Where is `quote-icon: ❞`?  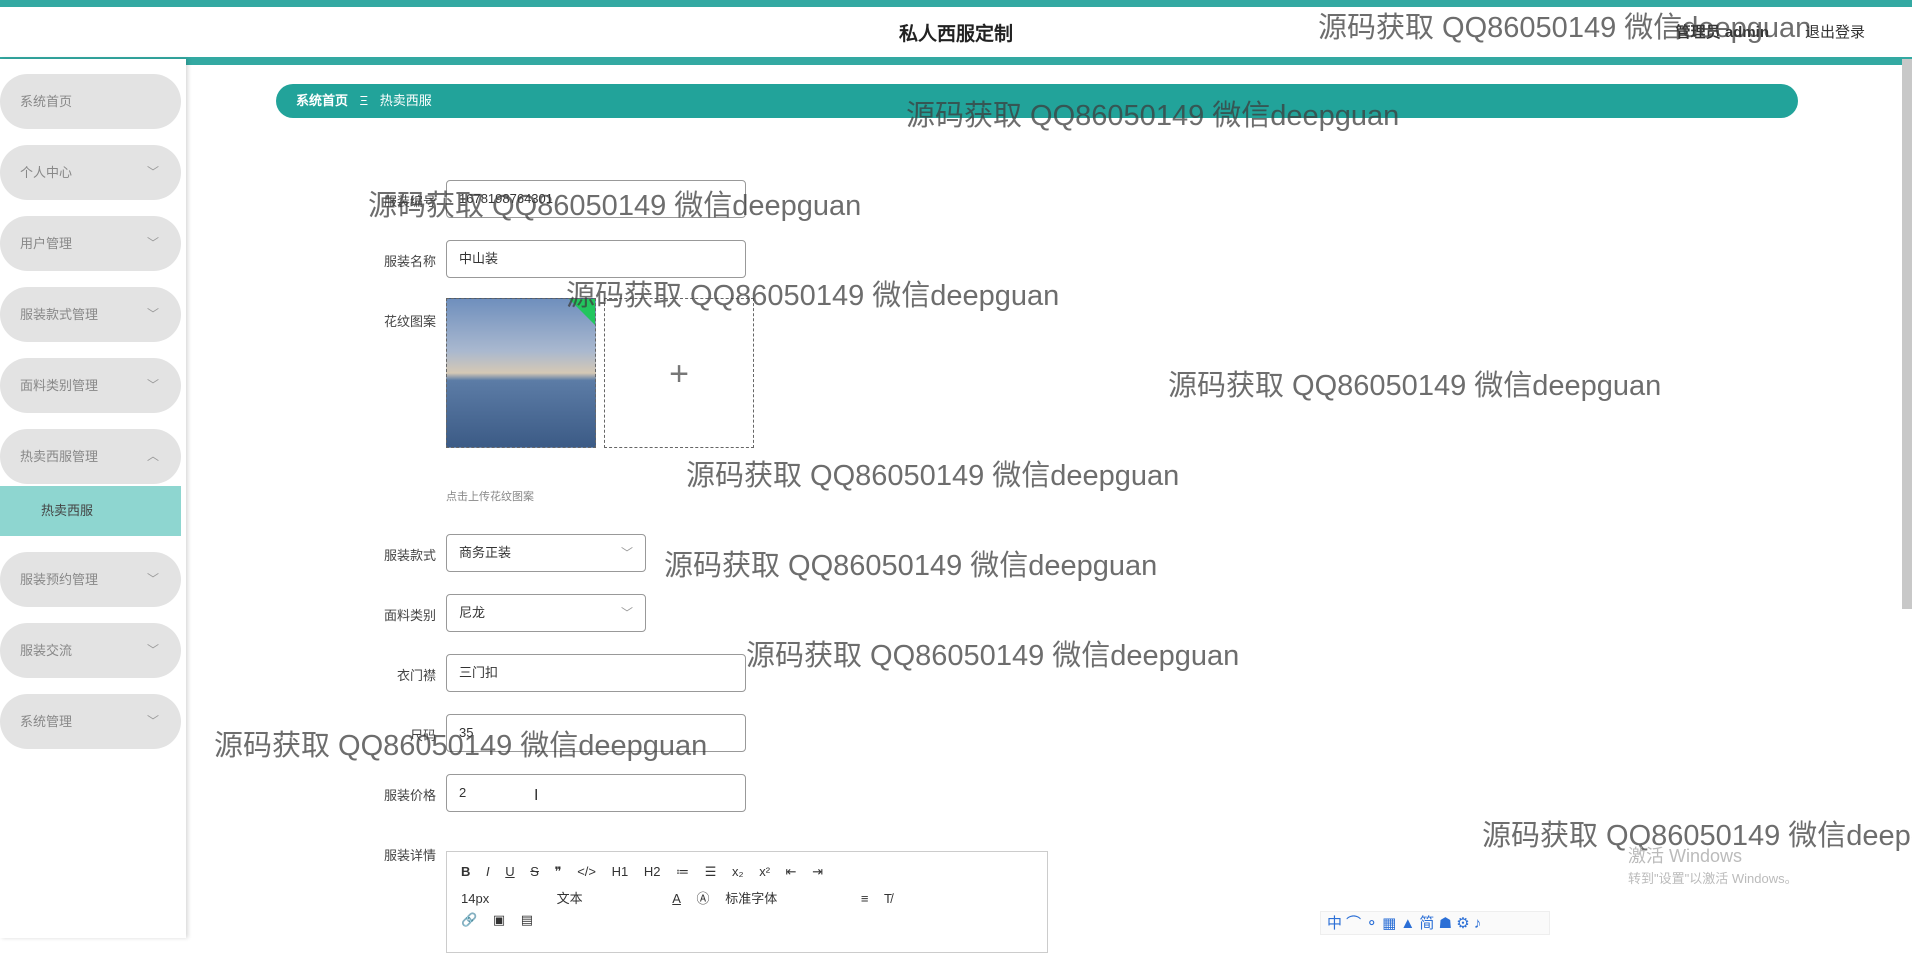 quote-icon: ❞ is located at coordinates (558, 872).